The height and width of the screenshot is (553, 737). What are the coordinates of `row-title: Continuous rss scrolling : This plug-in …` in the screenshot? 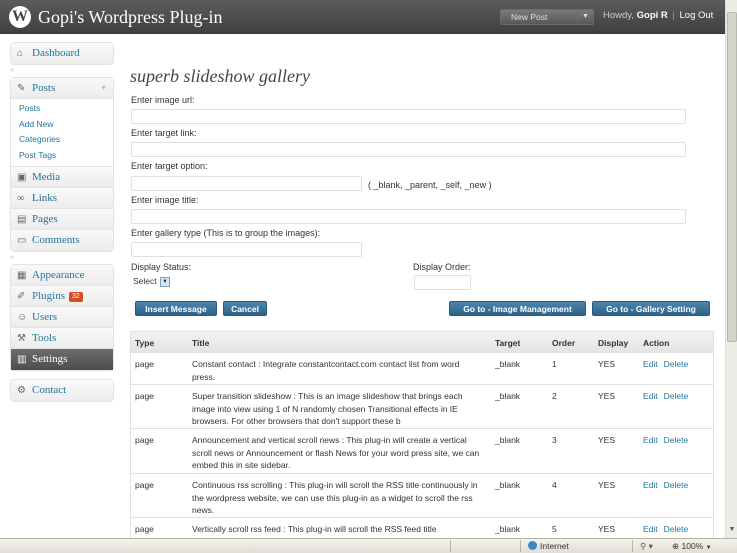 It's located at (335, 497).